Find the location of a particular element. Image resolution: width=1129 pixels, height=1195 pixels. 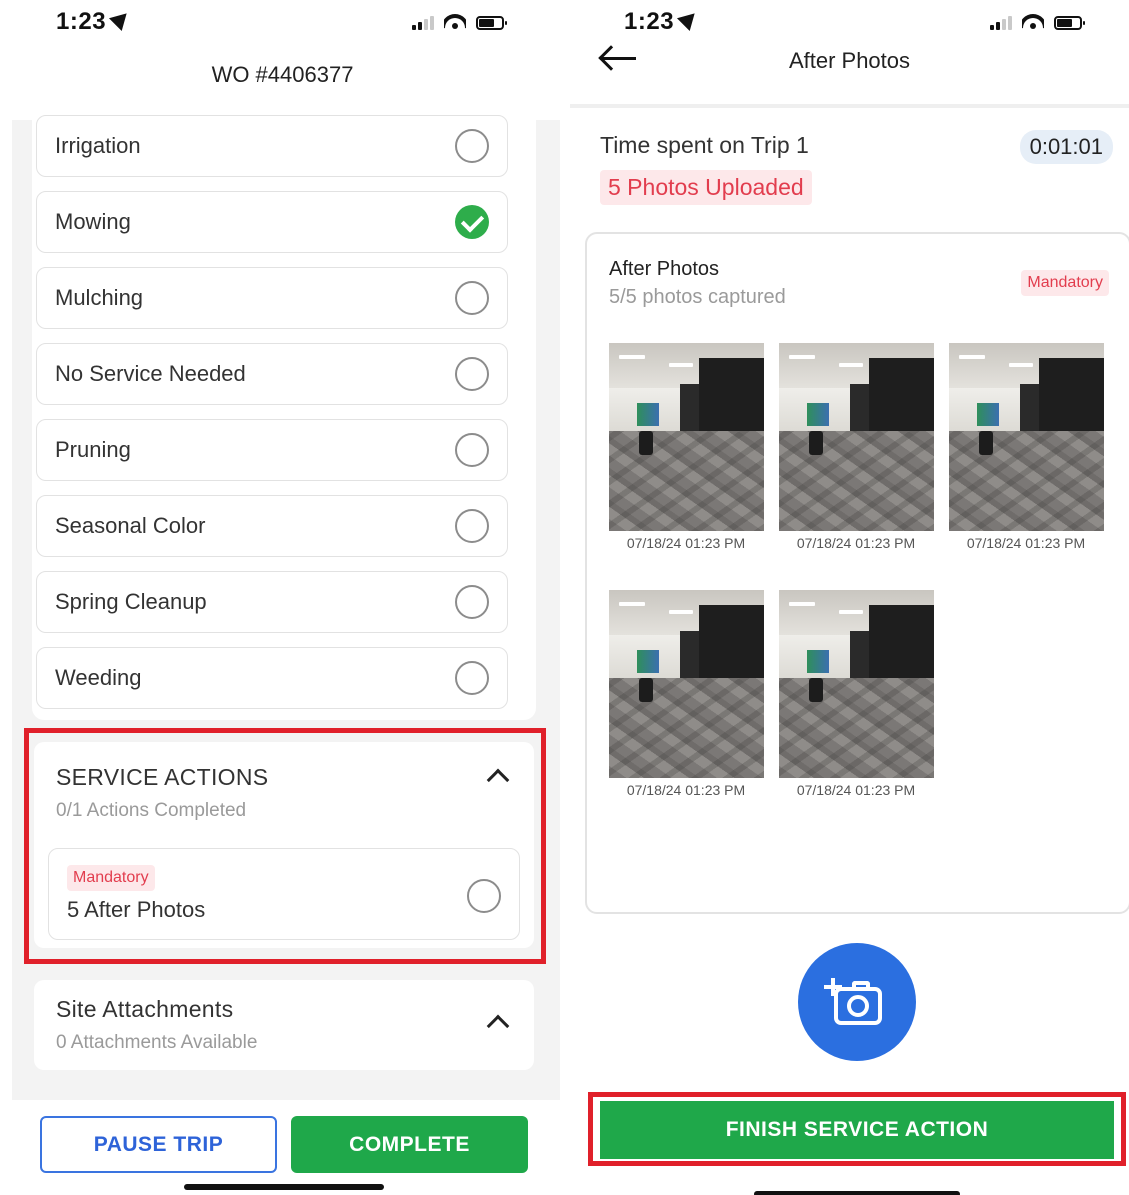

service-option-weeding: Weeding is located at coordinates (272, 678).